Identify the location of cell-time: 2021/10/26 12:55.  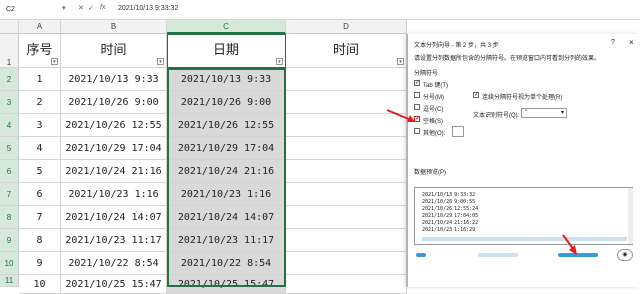
(114, 125).